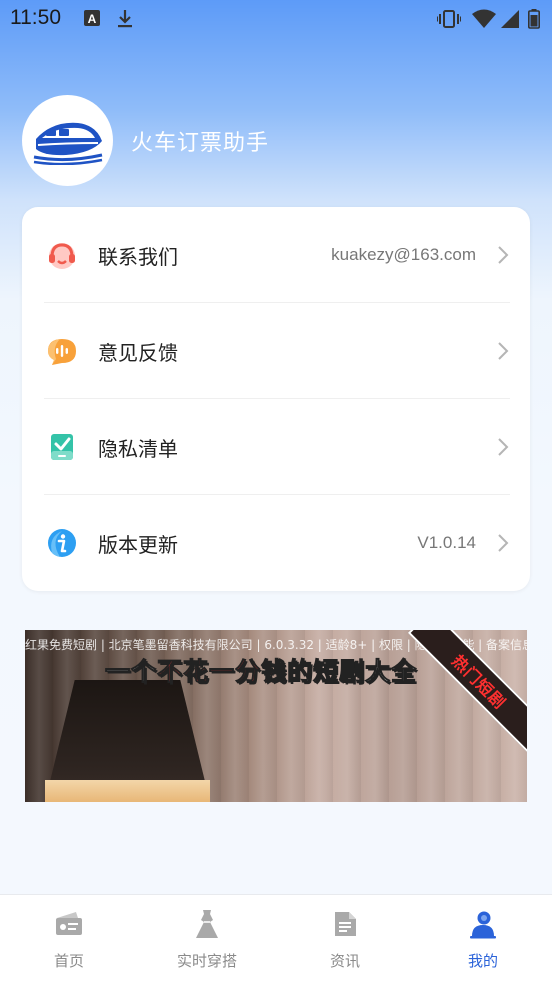 This screenshot has height=983, width=552. I want to click on chat-bubble-icon, so click(62, 352).